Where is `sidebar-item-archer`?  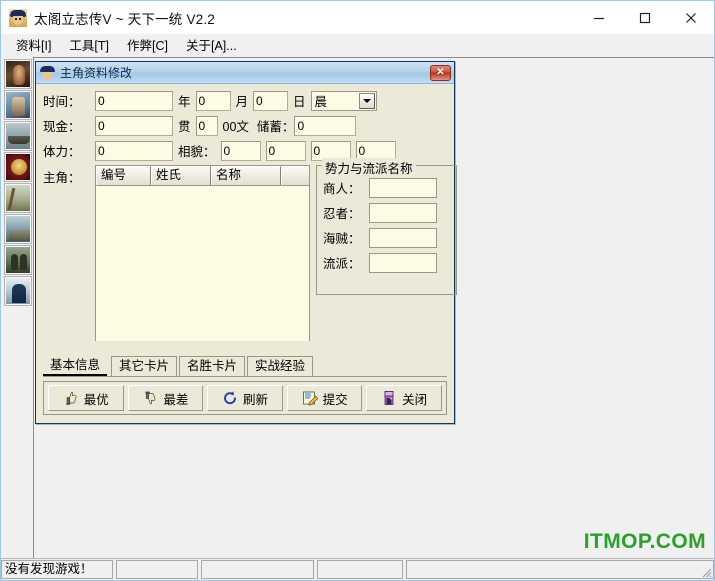
sidebar-item-archer is located at coordinates (18, 105).